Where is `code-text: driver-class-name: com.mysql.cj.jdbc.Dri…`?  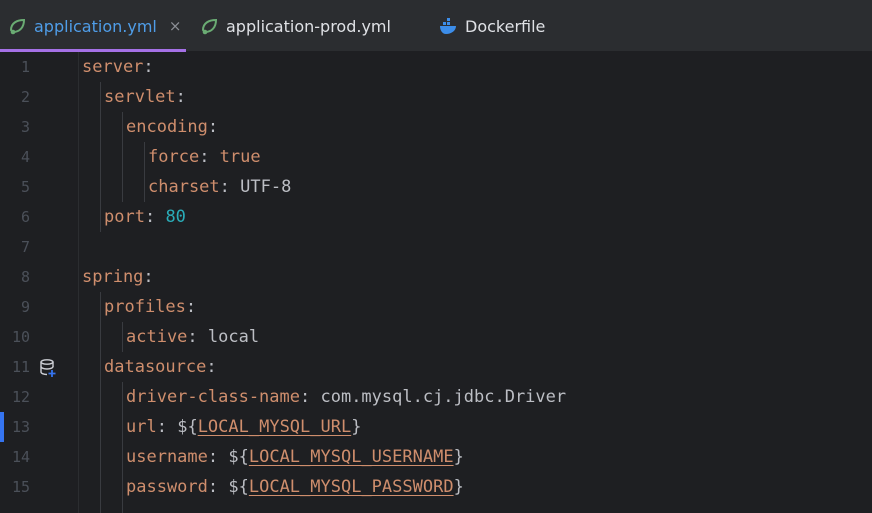
code-text: driver-class-name: com.mysql.cj.jdbc.Dri… is located at coordinates (346, 397).